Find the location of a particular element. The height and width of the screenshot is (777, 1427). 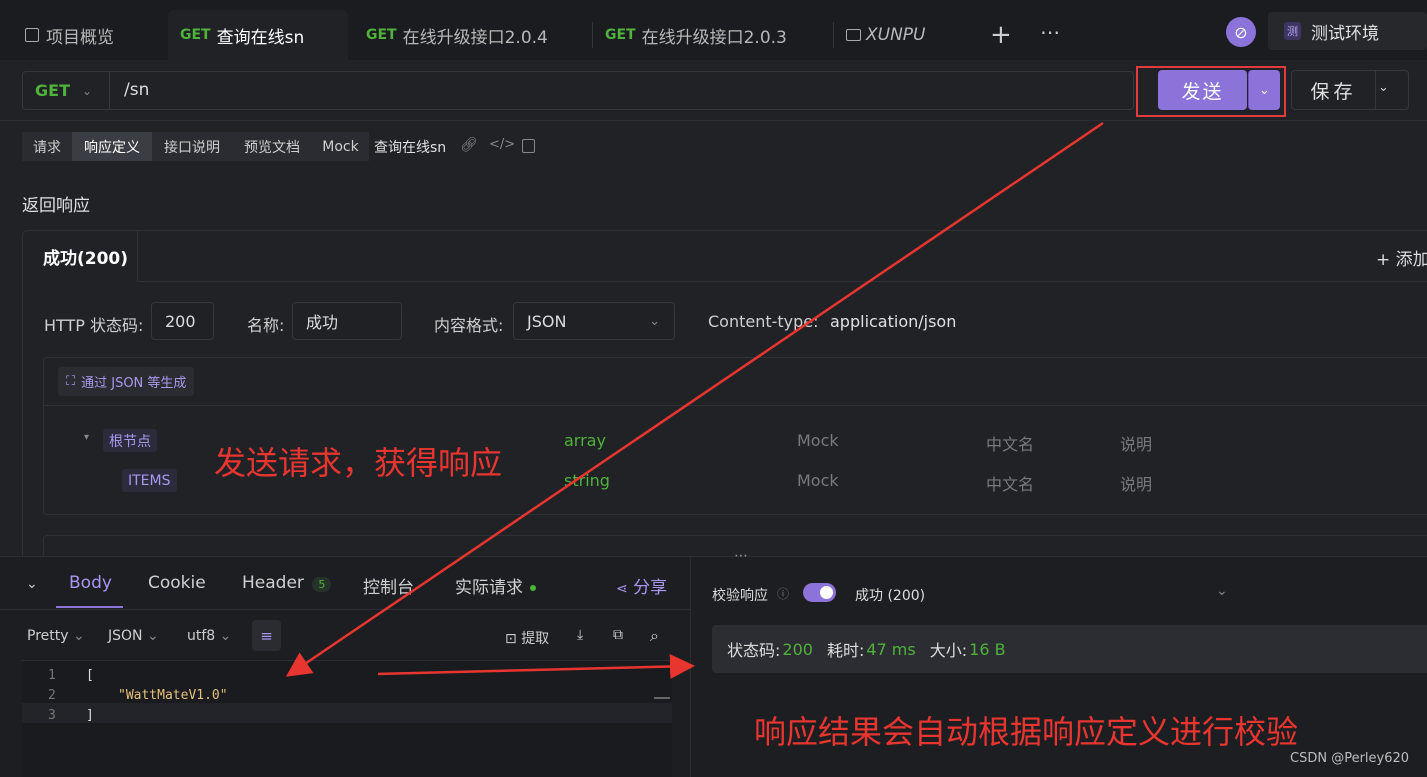

watermark: CSDN @Perley620 is located at coordinates (1350, 758).